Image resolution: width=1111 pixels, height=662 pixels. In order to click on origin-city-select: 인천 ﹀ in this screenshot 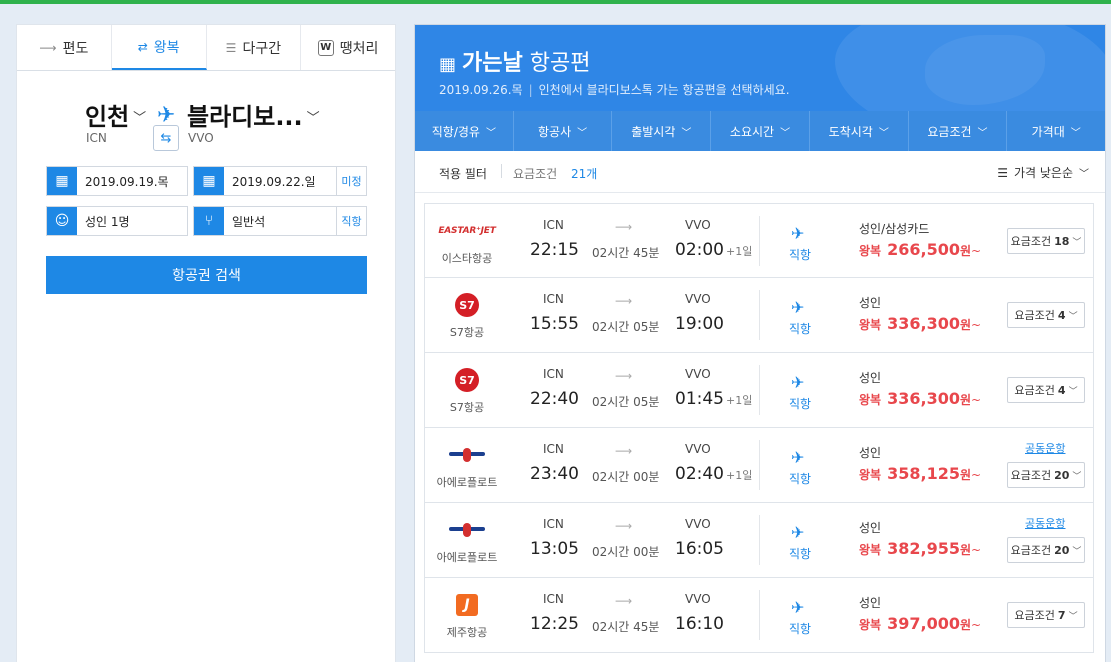, I will do `click(115, 114)`.